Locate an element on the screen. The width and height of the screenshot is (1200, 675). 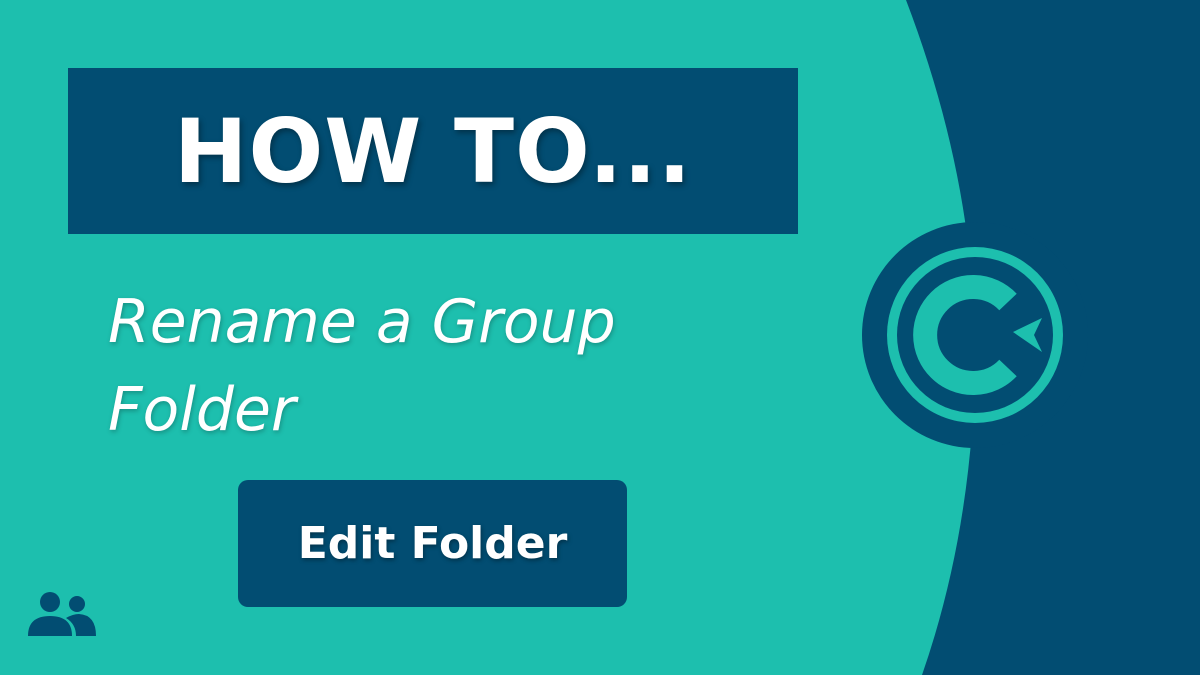
group-icon is located at coordinates (62, 614).